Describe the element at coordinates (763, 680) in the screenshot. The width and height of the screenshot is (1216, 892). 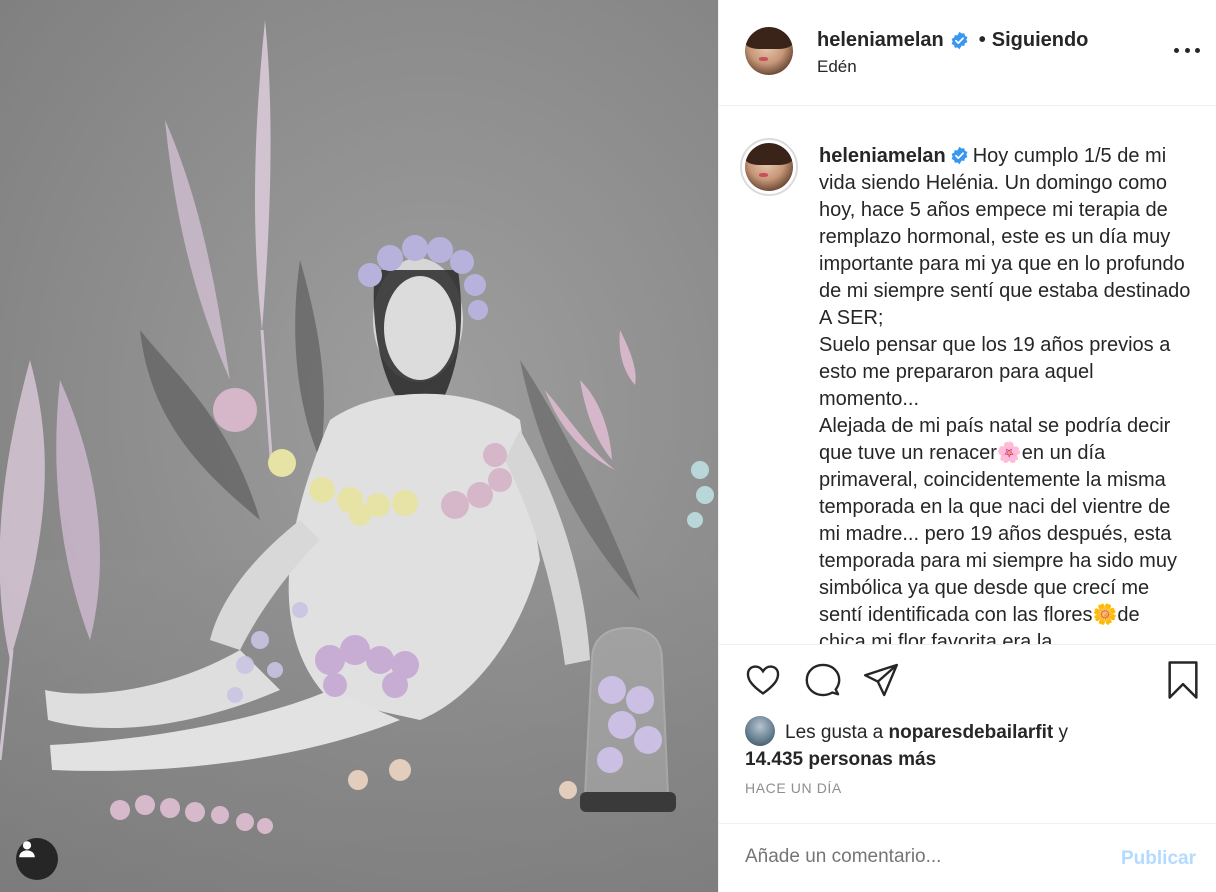
I see `heart-icon` at that location.